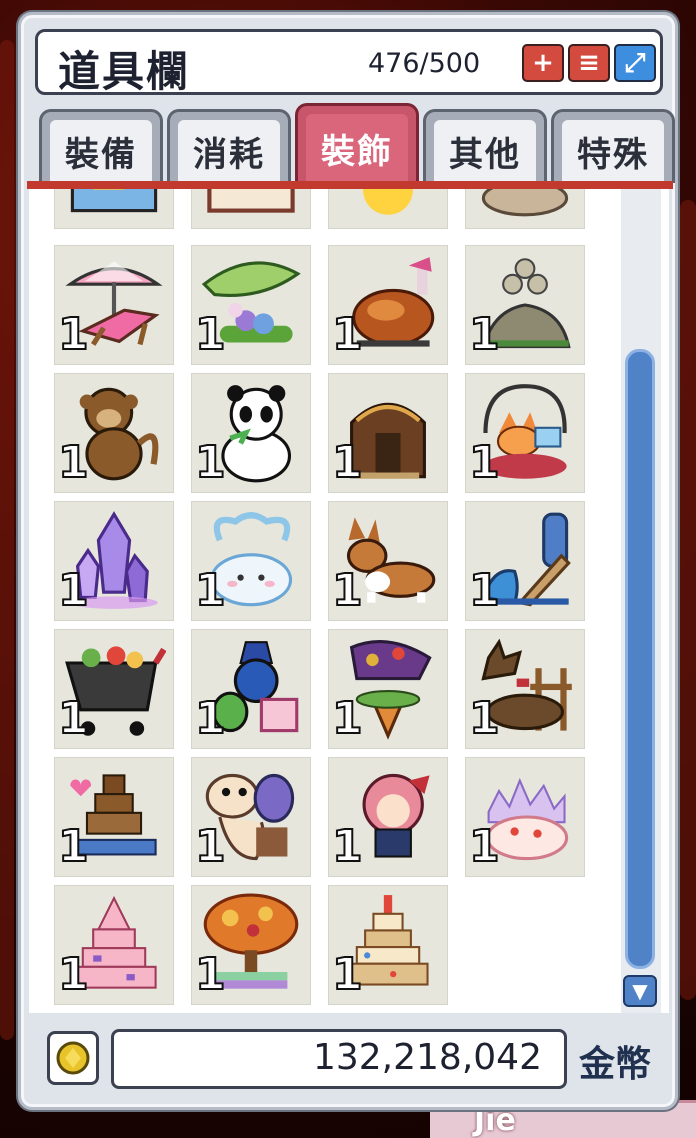 The width and height of the screenshot is (696, 1138). Describe the element at coordinates (357, 143) in the screenshot. I see `tab-decoration: 裝飾` at that location.